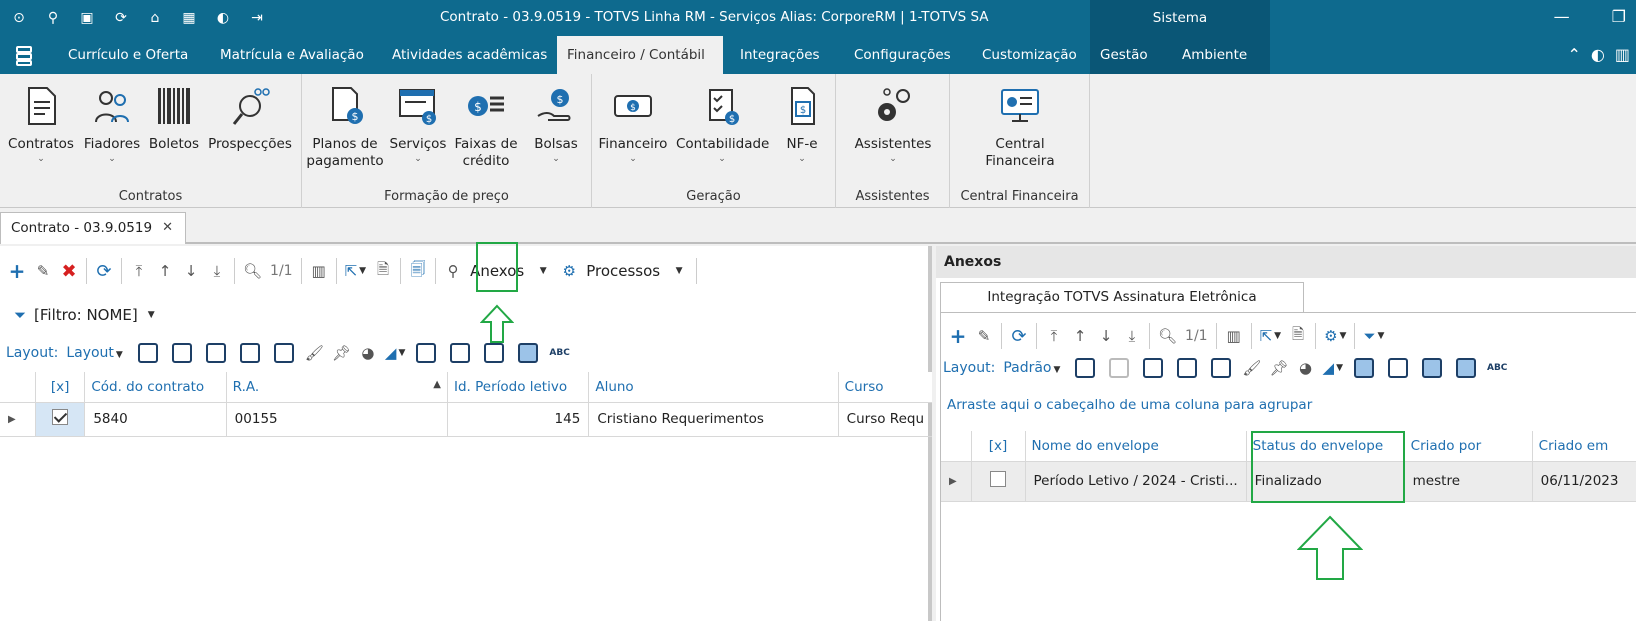 The image size is (1636, 621). What do you see at coordinates (112, 124) in the screenshot?
I see `fiadores-button: Fiadores ⌄` at bounding box center [112, 124].